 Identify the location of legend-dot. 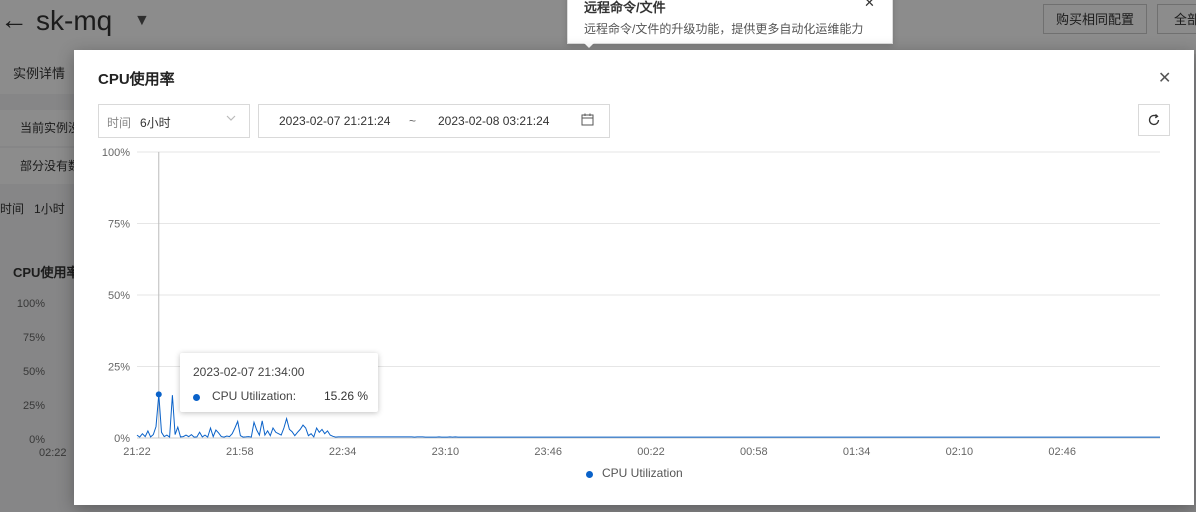
(589, 474).